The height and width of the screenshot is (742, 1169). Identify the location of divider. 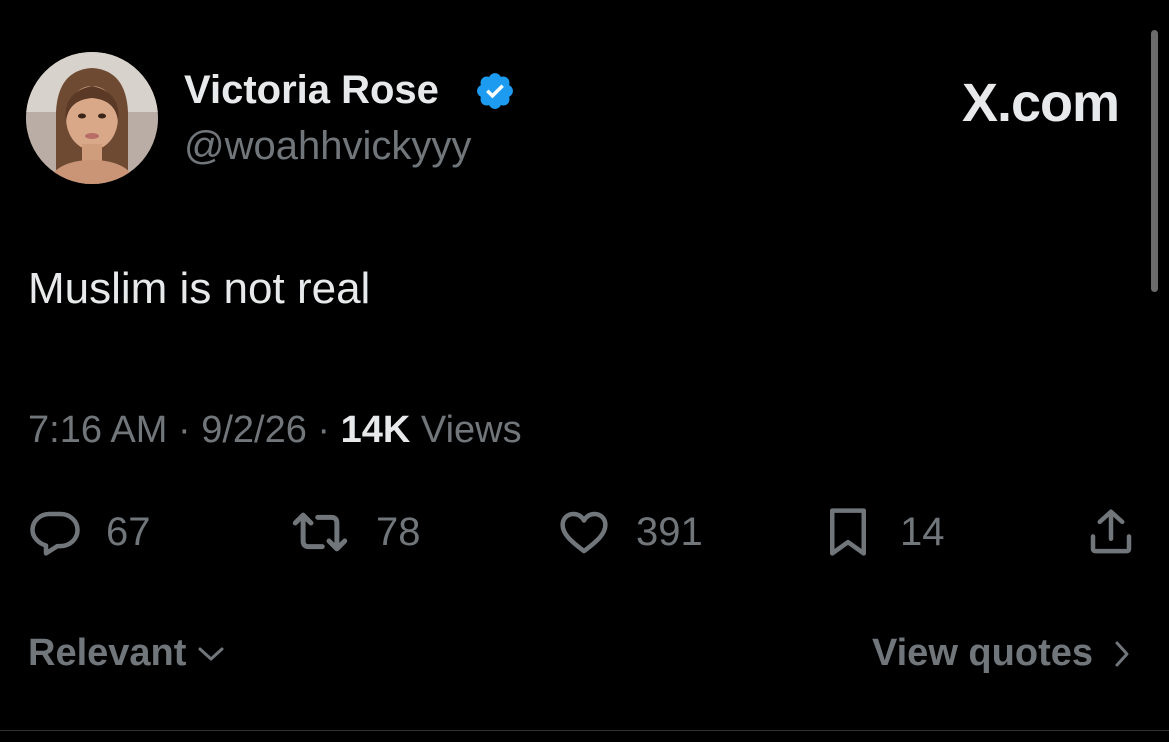
(584, 730).